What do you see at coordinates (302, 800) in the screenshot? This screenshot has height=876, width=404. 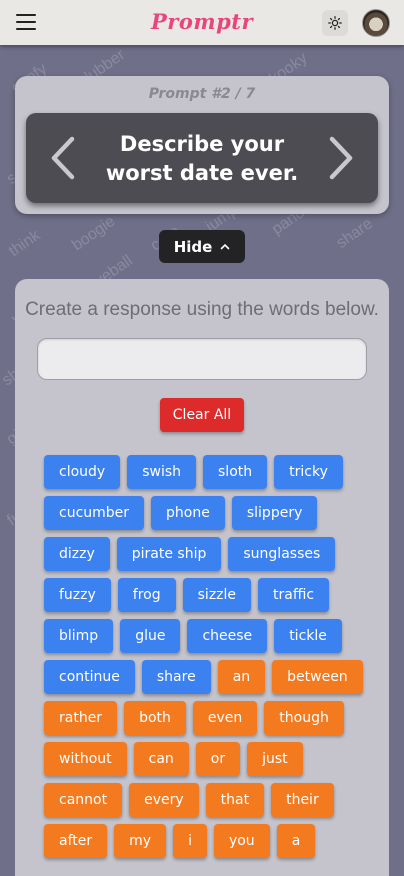 I see `word-chip: their` at bounding box center [302, 800].